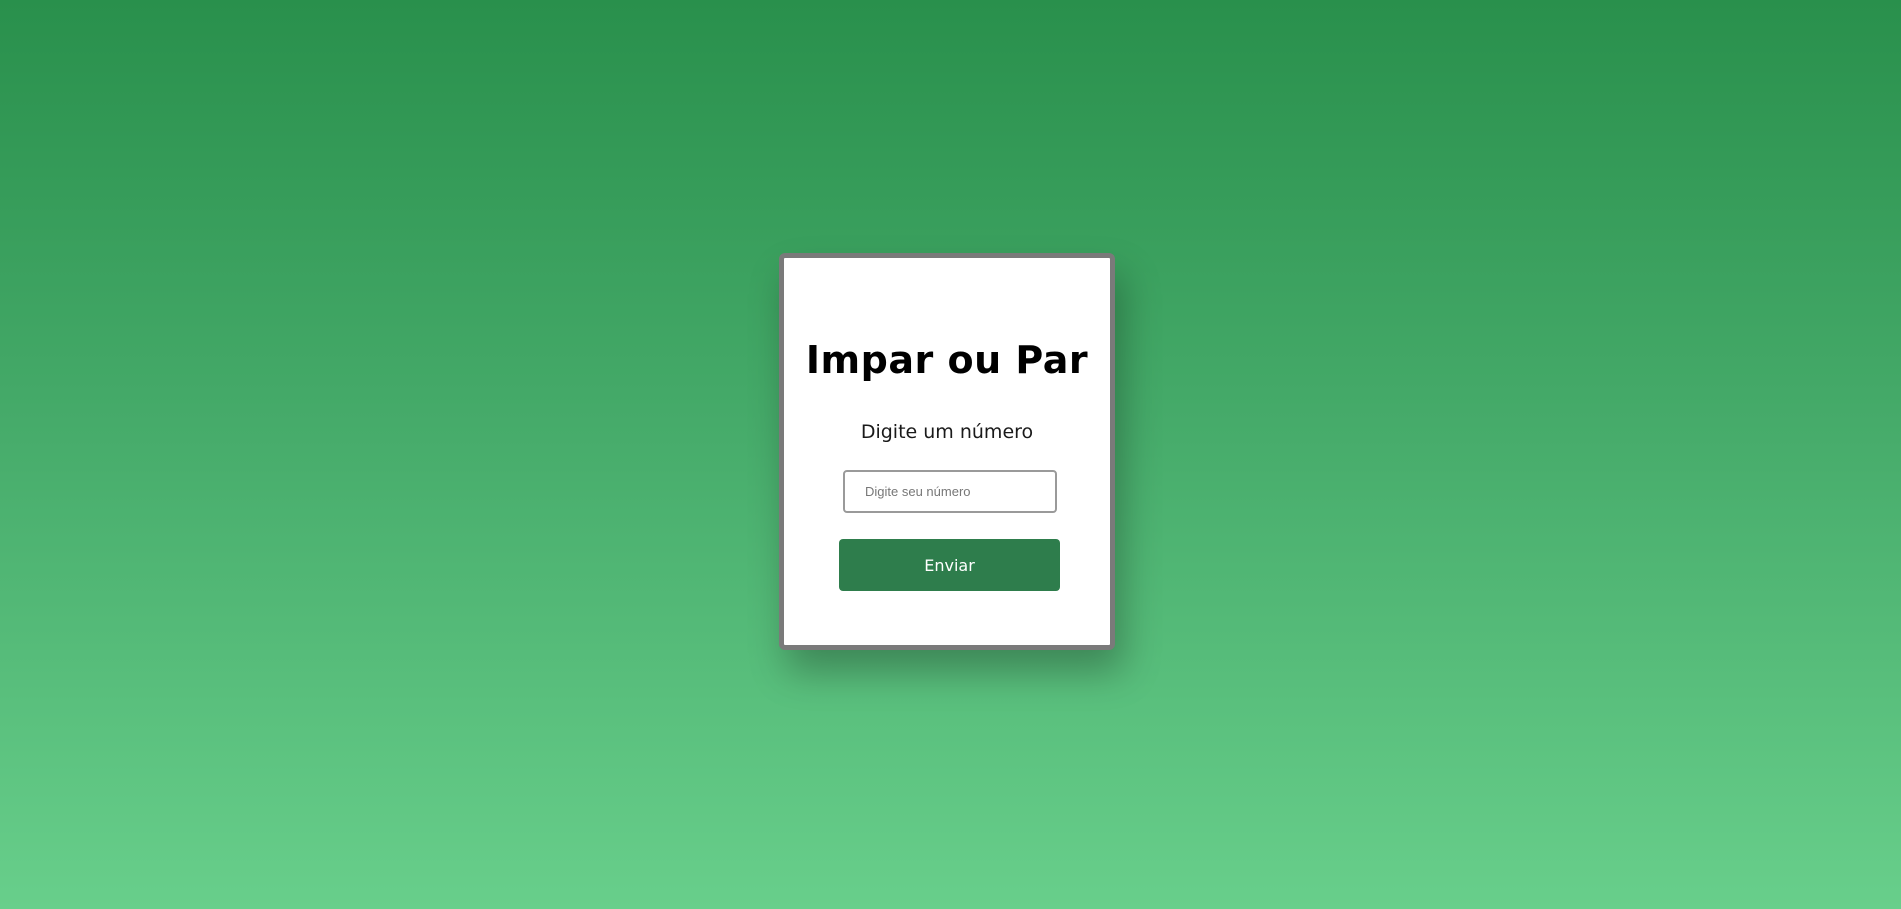 The image size is (1901, 909). What do you see at coordinates (947, 432) in the screenshot?
I see `instruction-text: Digite um número` at bounding box center [947, 432].